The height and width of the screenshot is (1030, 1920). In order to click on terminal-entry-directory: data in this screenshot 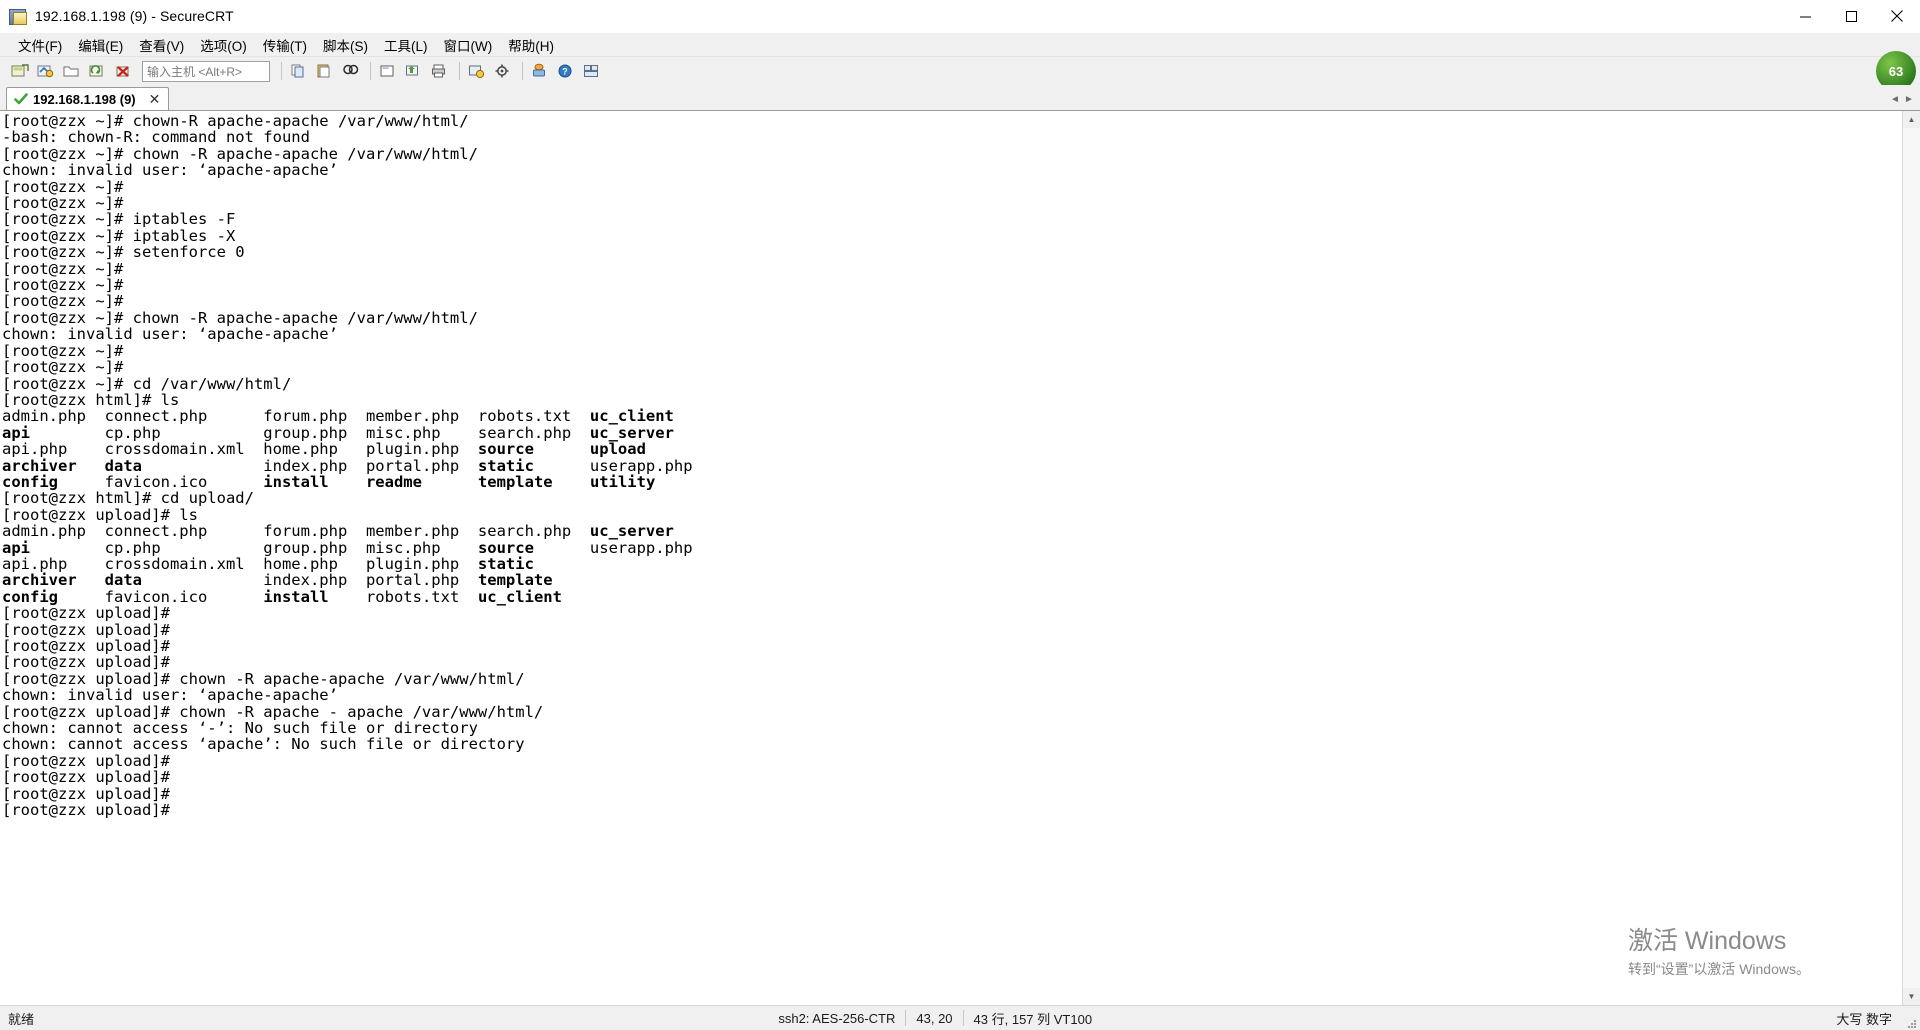, I will do `click(123, 580)`.